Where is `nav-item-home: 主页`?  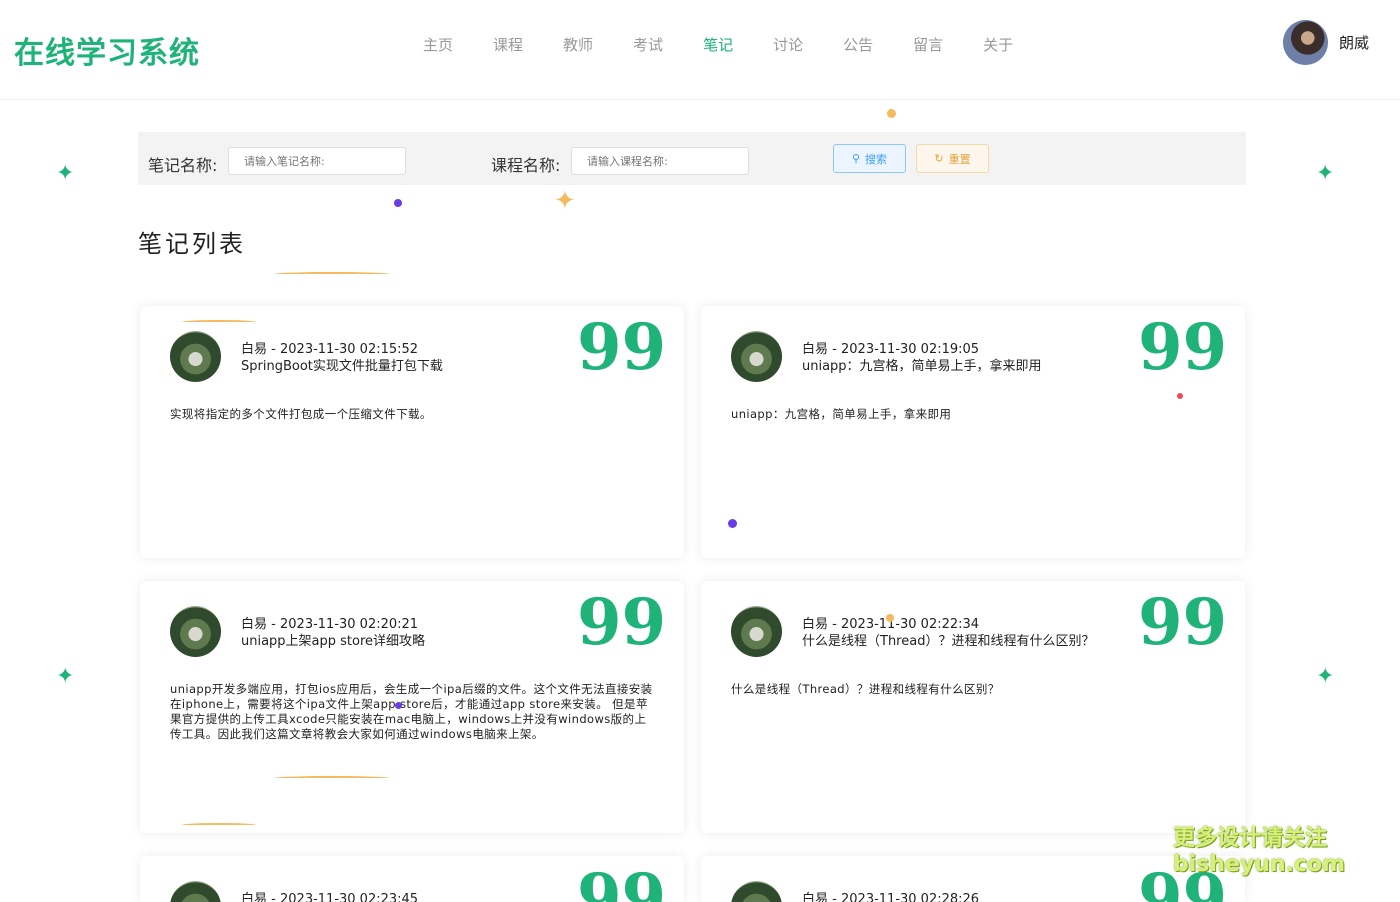
nav-item-home: 主页 is located at coordinates (438, 45).